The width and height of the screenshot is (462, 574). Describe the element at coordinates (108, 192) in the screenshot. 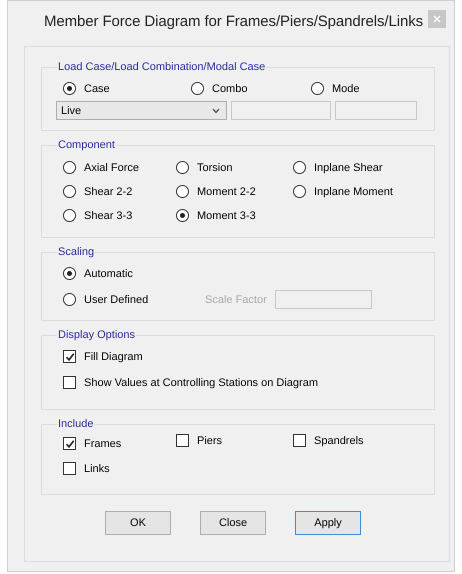

I see `option-label: Shear 2-2` at that location.